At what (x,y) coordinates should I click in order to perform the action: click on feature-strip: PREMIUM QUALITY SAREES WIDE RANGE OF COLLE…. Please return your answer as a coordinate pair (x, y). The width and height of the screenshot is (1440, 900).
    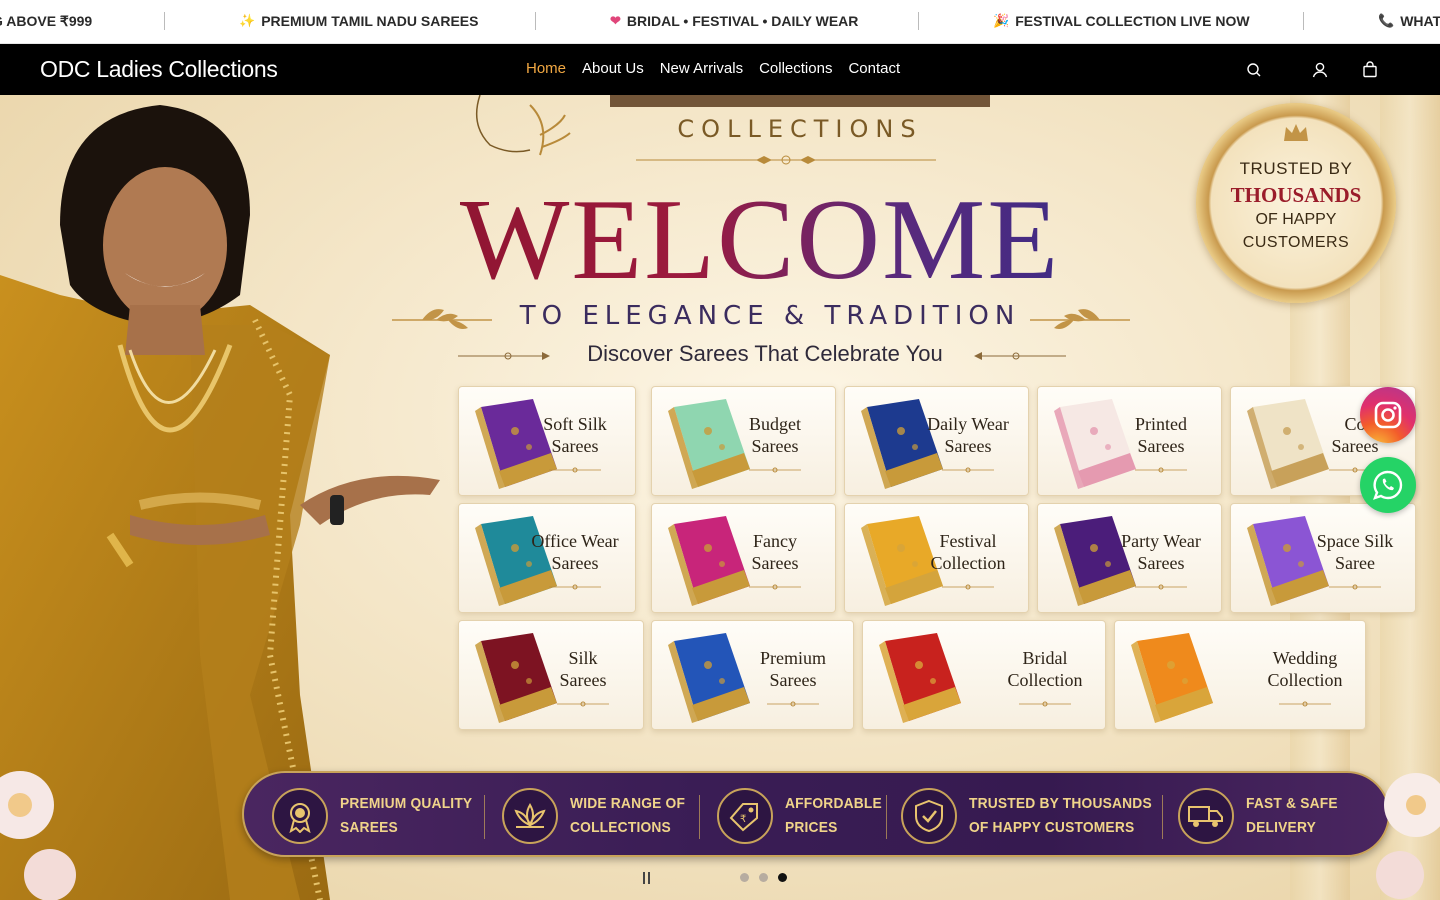
    Looking at the image, I should click on (816, 814).